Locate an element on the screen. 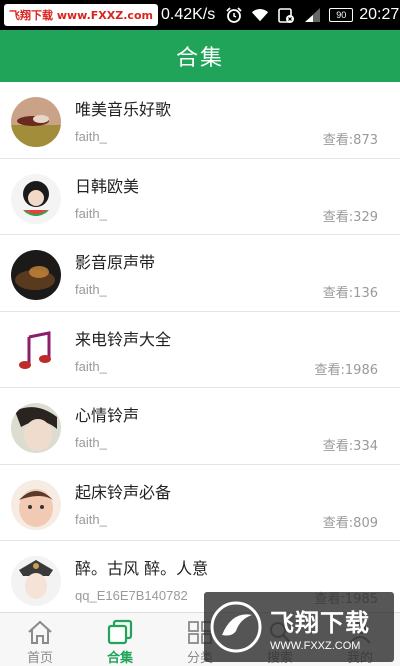 The image size is (400, 666). status-icons: 90 is located at coordinates (292, 15).